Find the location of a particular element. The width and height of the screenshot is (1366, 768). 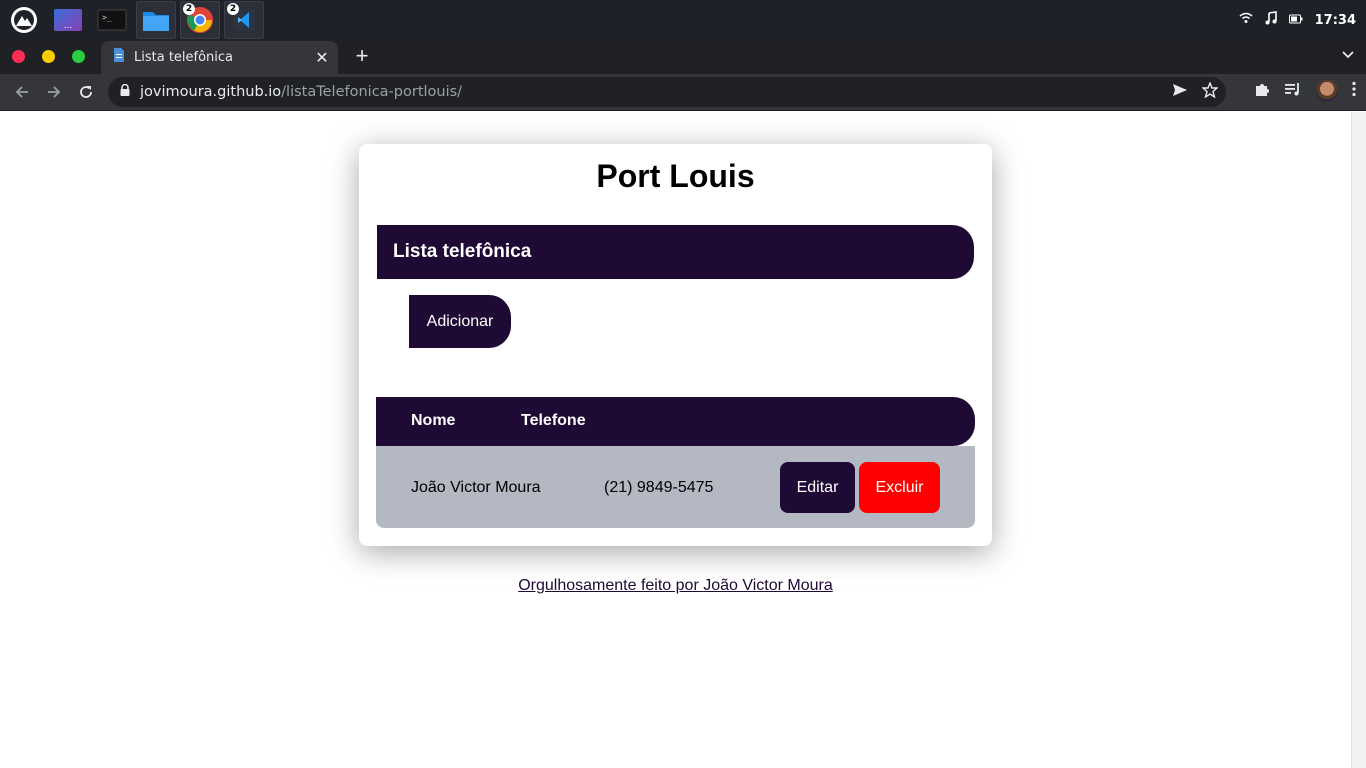

contact-name: João Victor Moura is located at coordinates (476, 487).